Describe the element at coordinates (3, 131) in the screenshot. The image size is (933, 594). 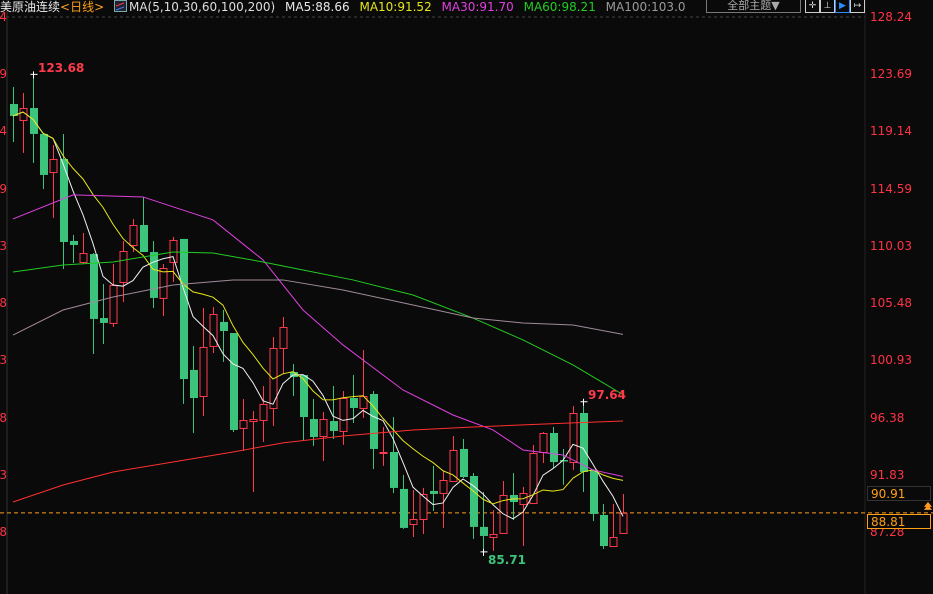
I see `left-tick-label: 119.14` at that location.